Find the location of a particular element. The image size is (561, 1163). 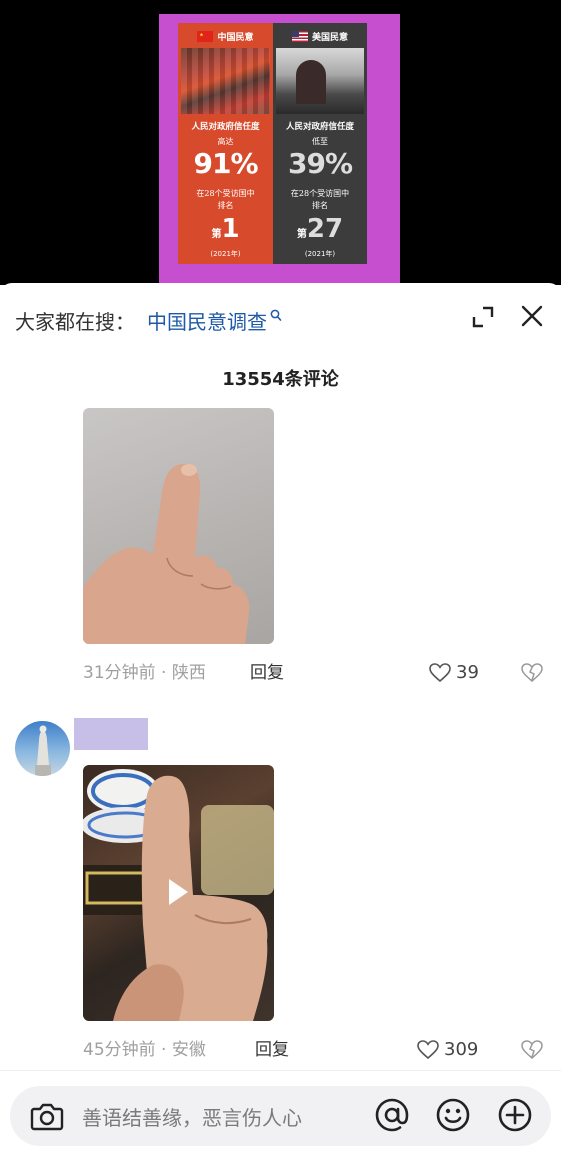

poster-left-rank: 第1 is located at coordinates (225, 229).